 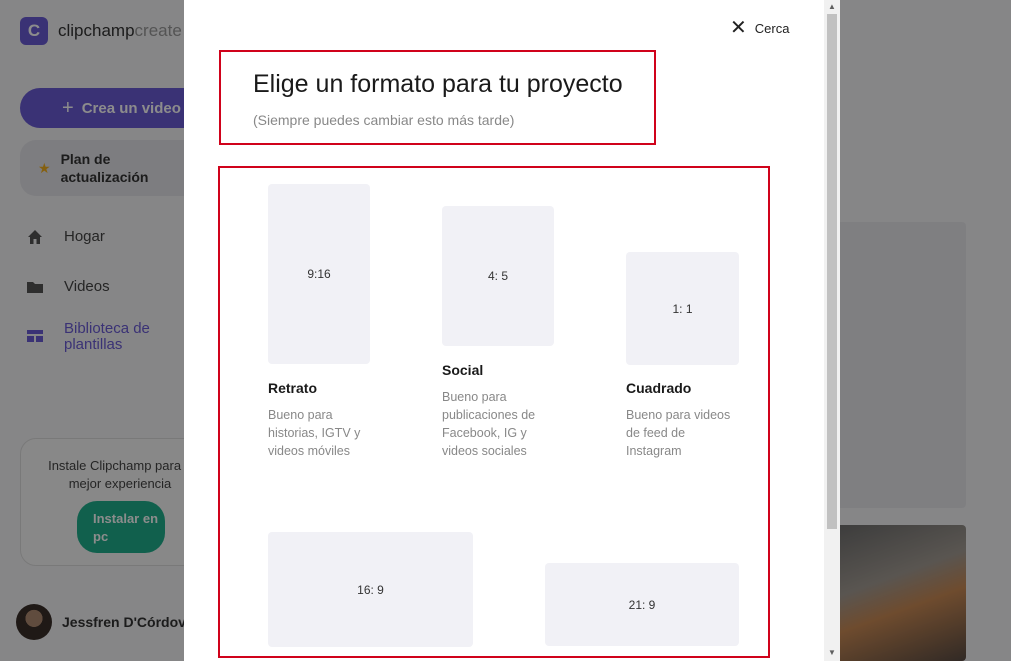 I want to click on format-ratio: 21: 9, so click(x=642, y=604).